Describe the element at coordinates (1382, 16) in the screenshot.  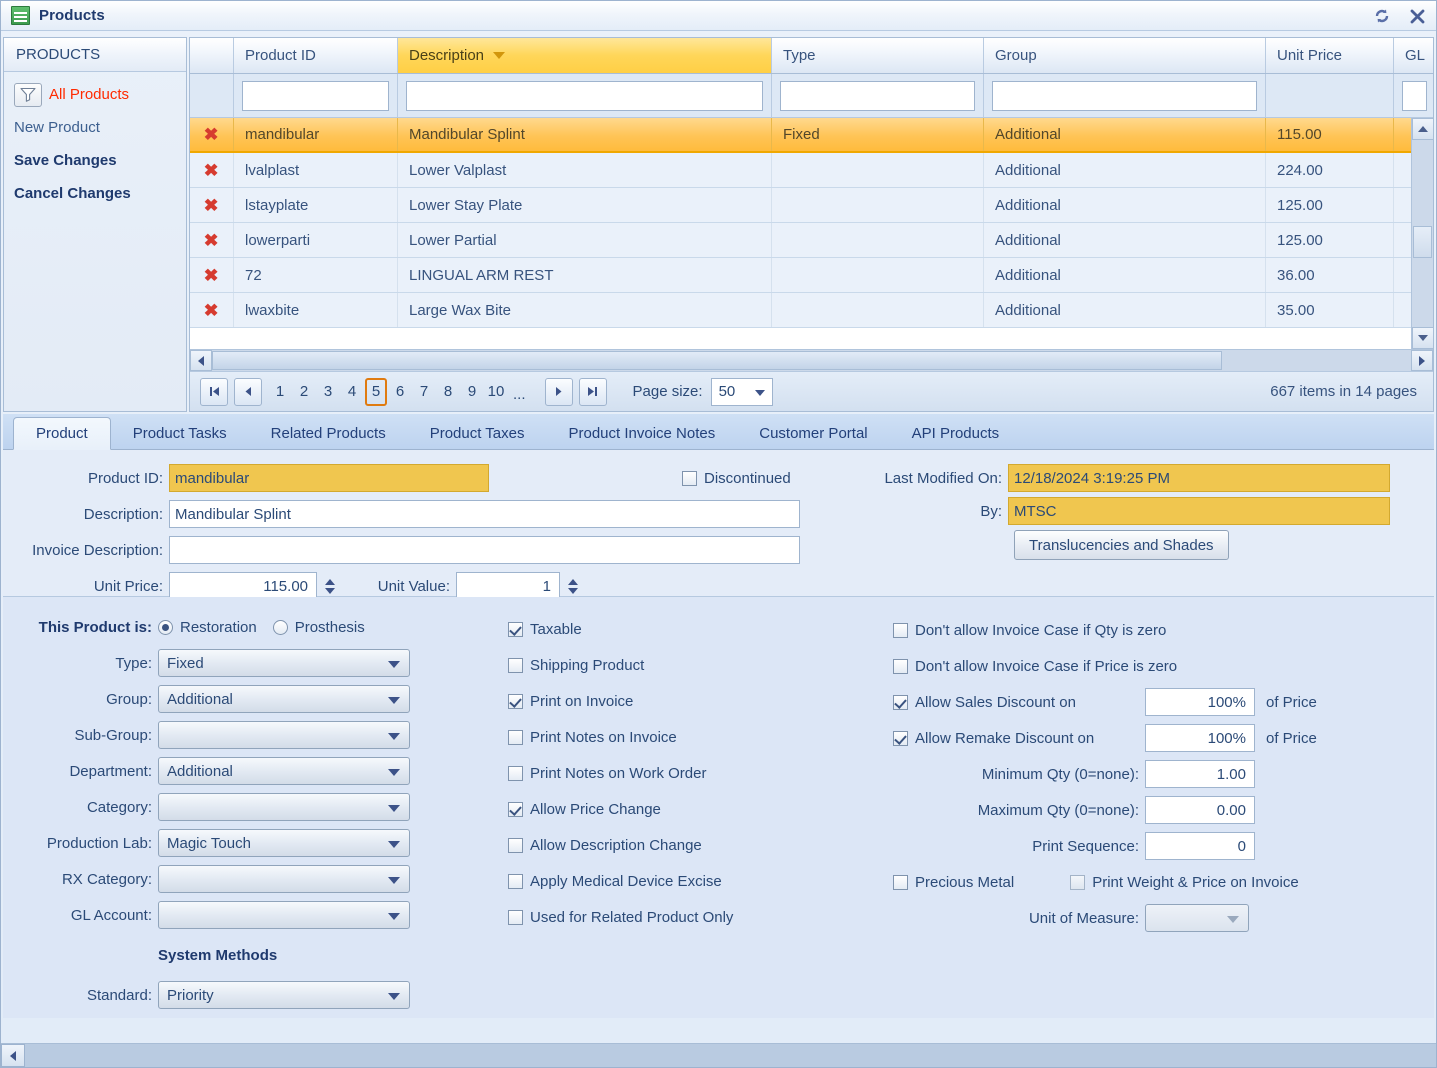
I see `refresh-icon` at that location.